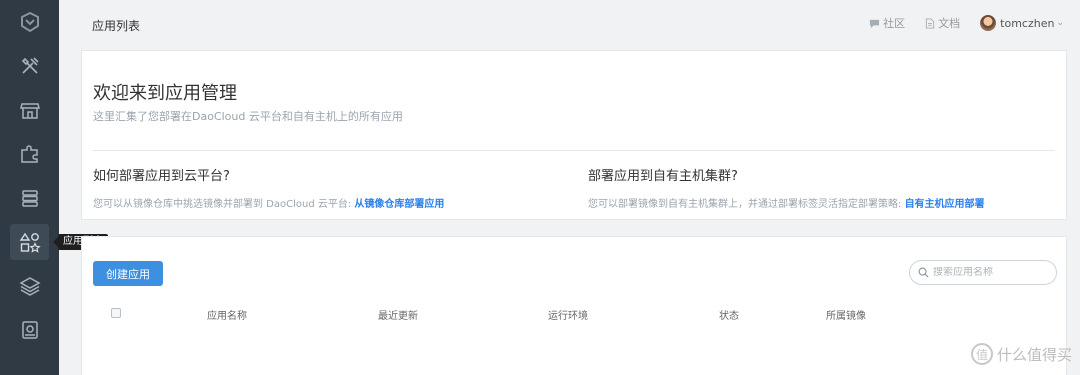 The width and height of the screenshot is (1080, 375). What do you see at coordinates (399, 204) in the screenshot?
I see `deploy-from-registry-link: 从镜像仓库部署应用` at bounding box center [399, 204].